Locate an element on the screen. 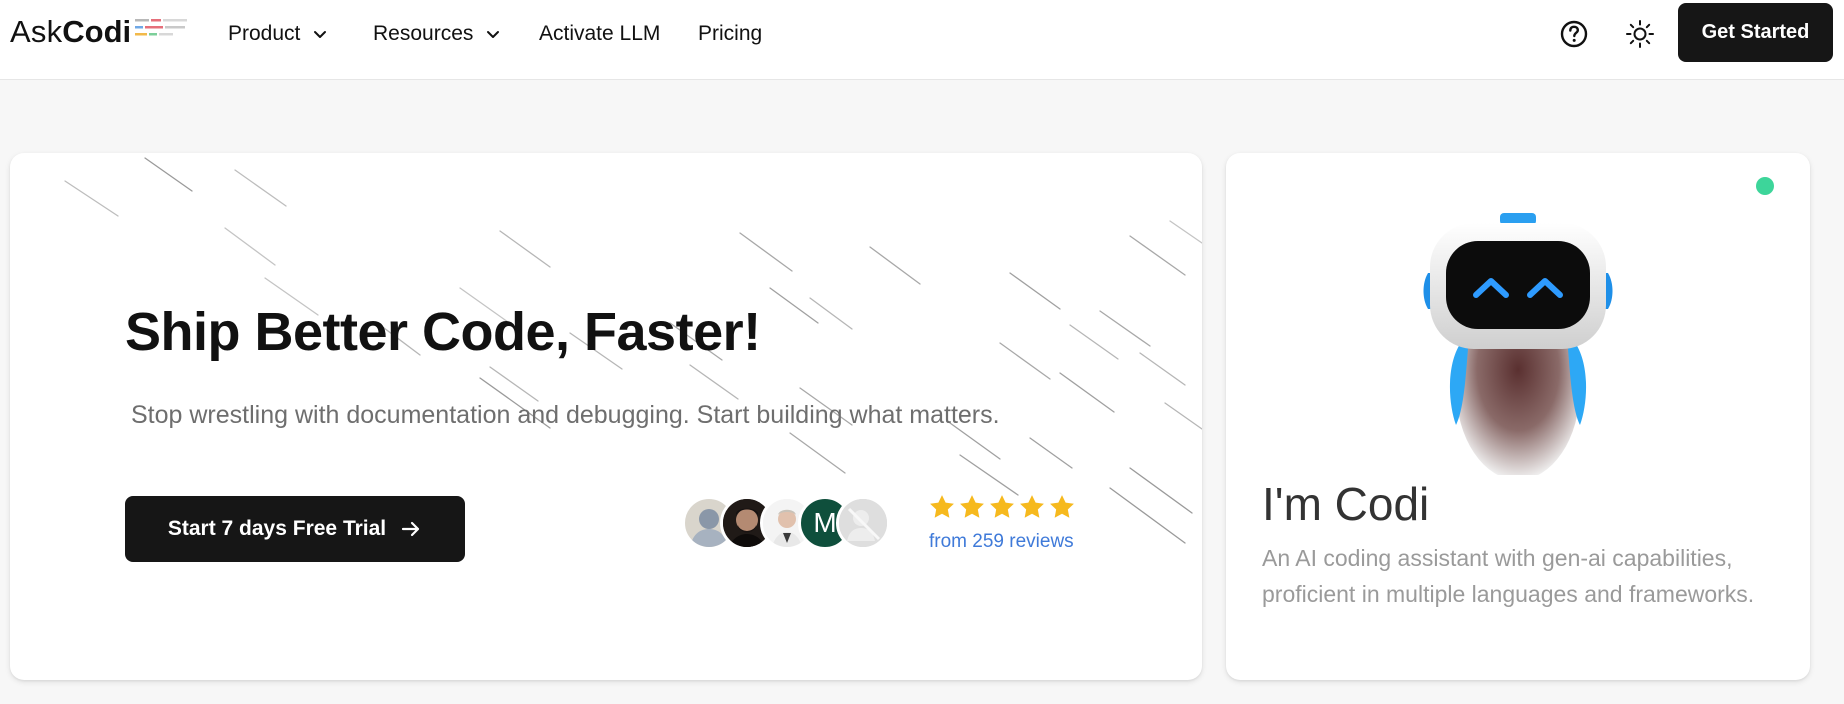 This screenshot has width=1844, height=704. nav-activate-llm-label: Activate LLM is located at coordinates (600, 33).